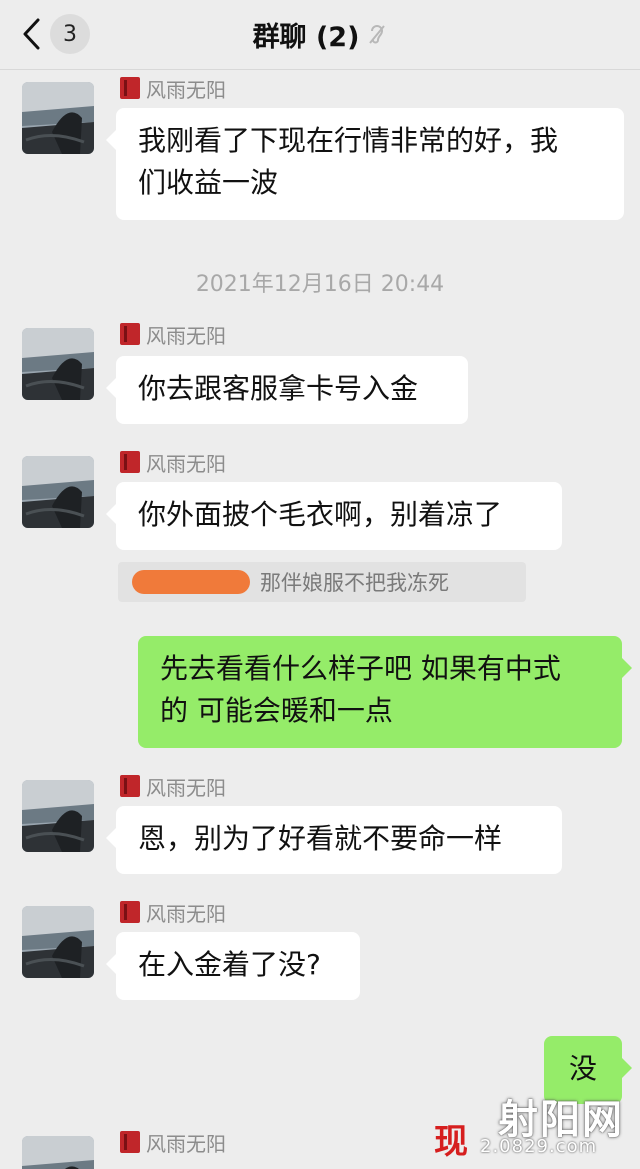 The height and width of the screenshot is (1169, 640). Describe the element at coordinates (377, 34) in the screenshot. I see `ear-mute-icon` at that location.